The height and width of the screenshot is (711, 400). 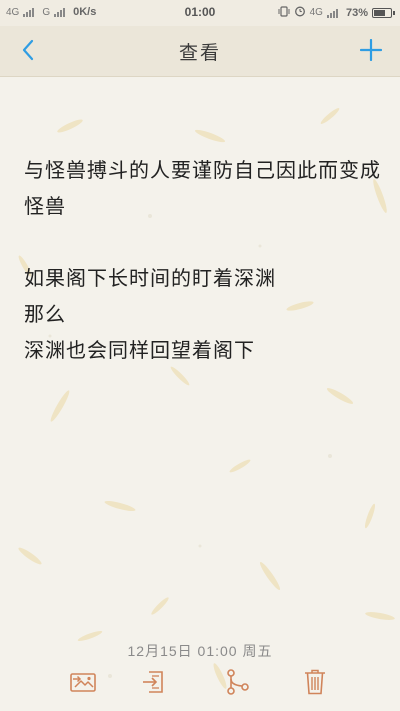 I want to click on battery-fill, so click(x=379, y=12).